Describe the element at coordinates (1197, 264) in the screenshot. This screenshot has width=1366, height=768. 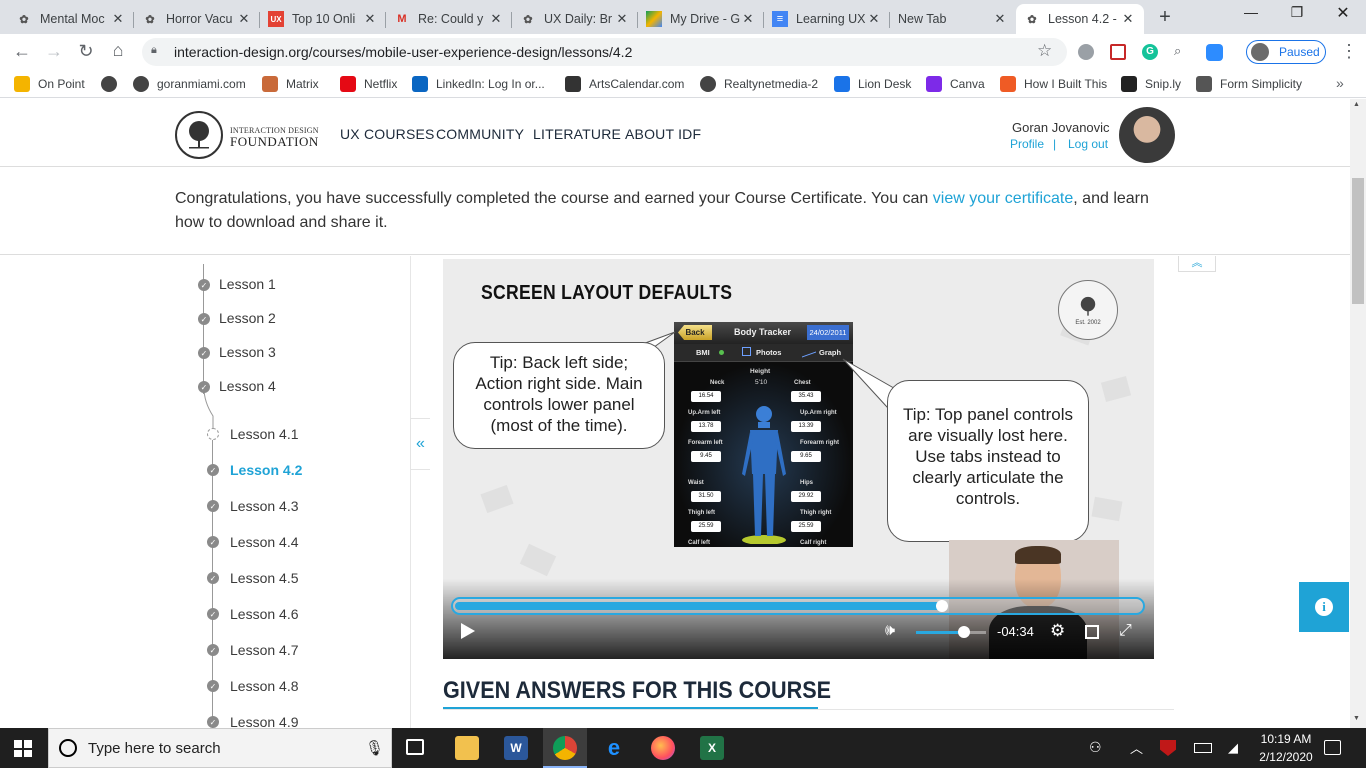
I see `scroll-top-button: ︽` at that location.